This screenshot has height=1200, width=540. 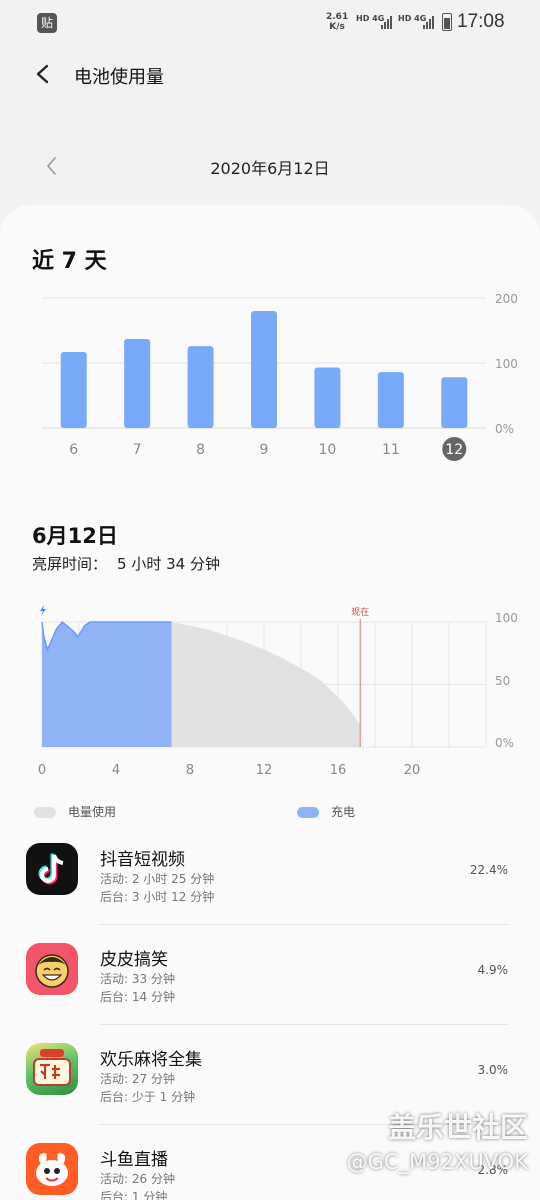 What do you see at coordinates (43, 74) in the screenshot?
I see `back-arrow-icon` at bounding box center [43, 74].